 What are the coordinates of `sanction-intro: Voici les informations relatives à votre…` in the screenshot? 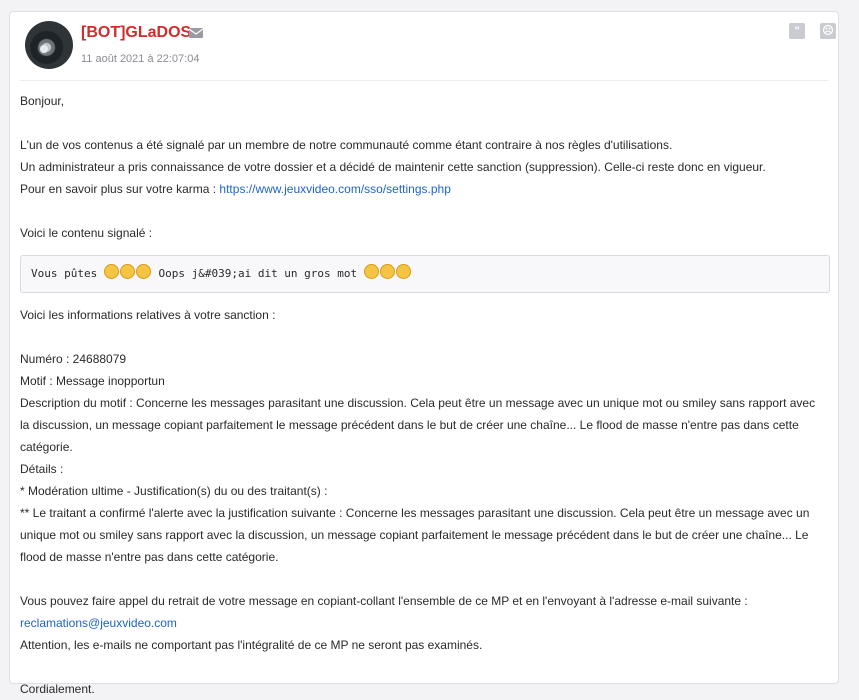 It's located at (148, 315).